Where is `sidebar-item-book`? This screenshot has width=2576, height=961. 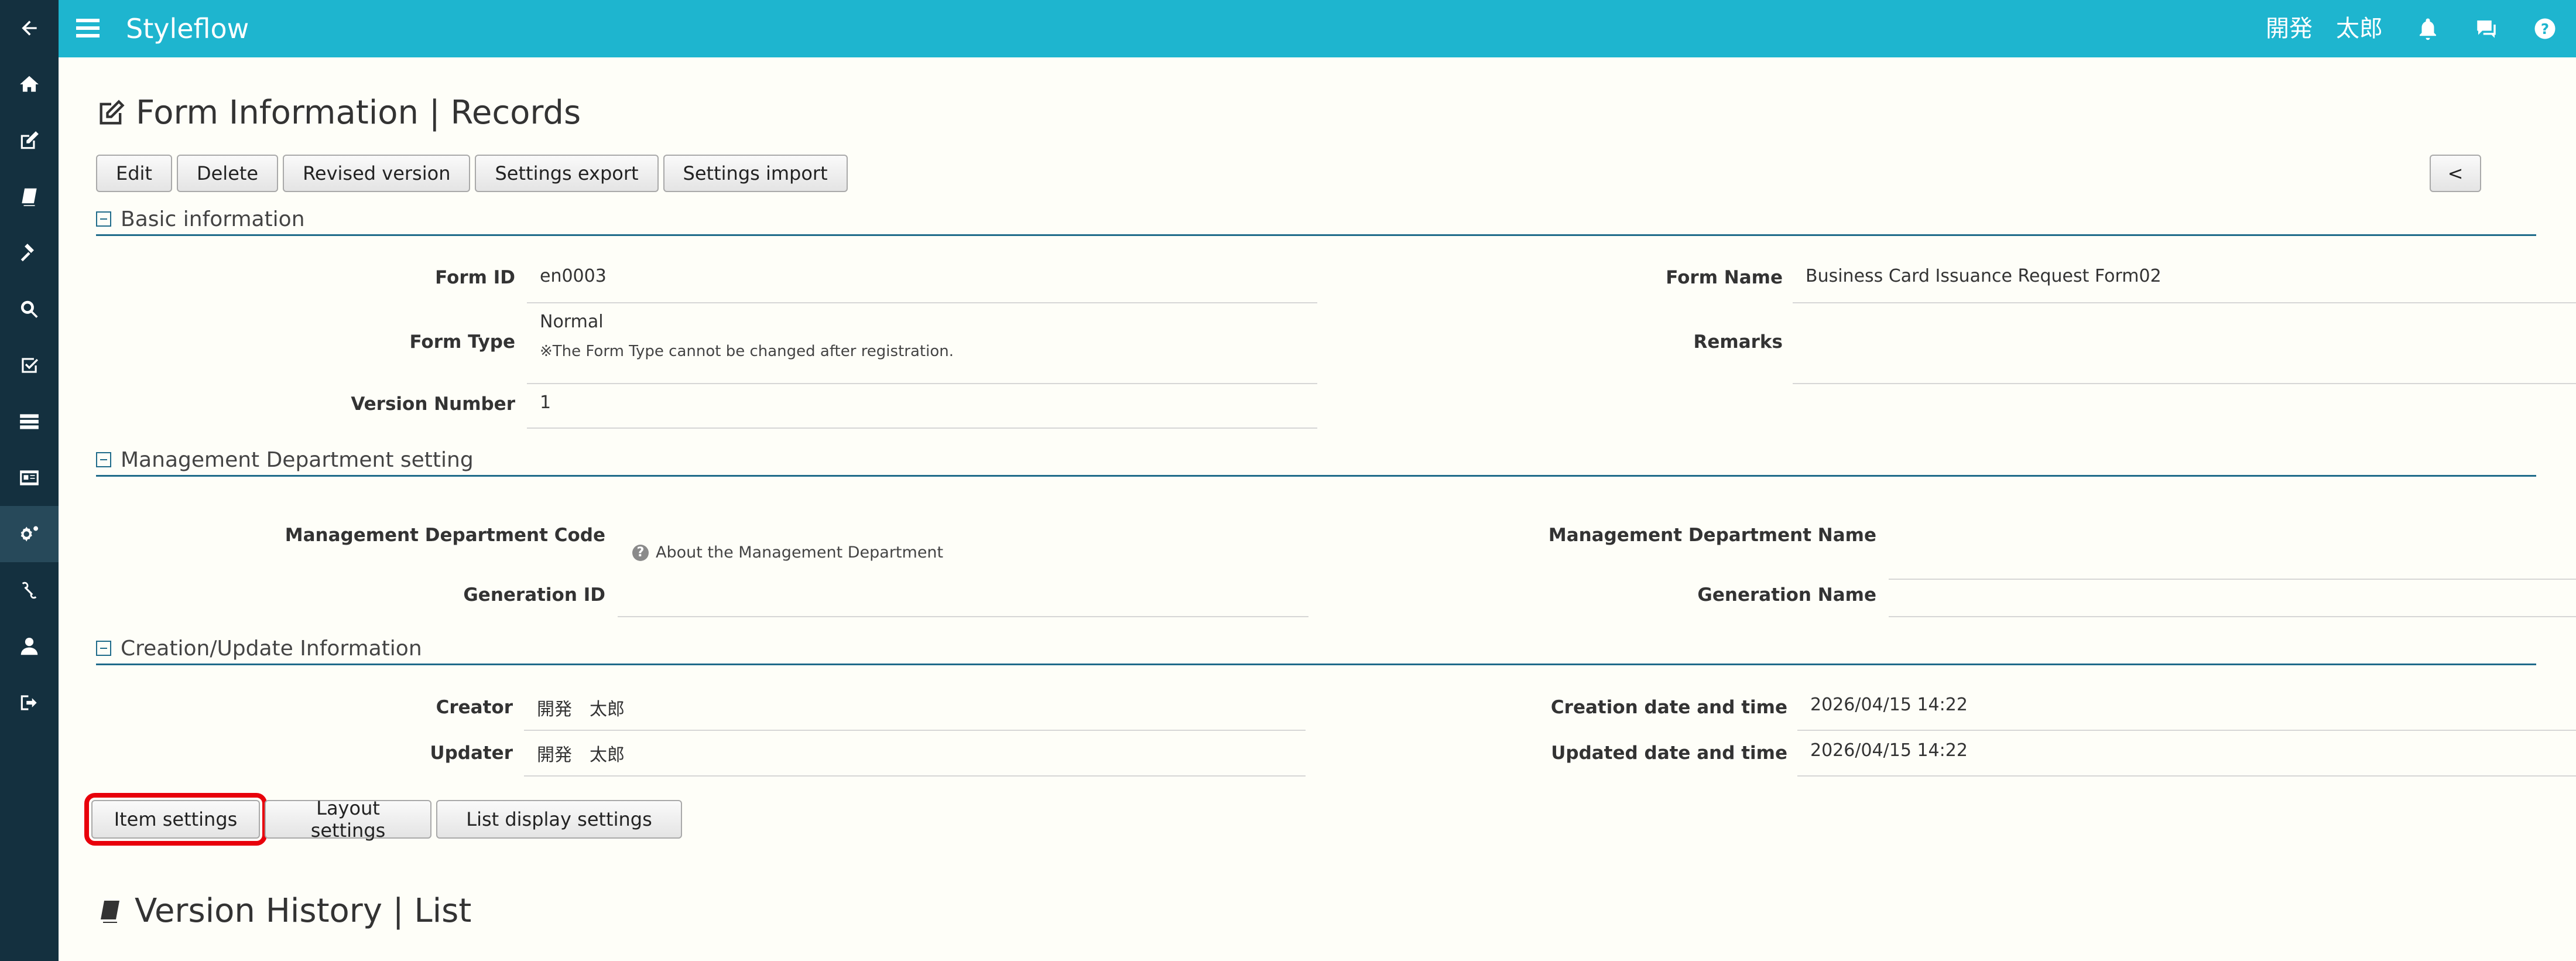 sidebar-item-book is located at coordinates (29, 197).